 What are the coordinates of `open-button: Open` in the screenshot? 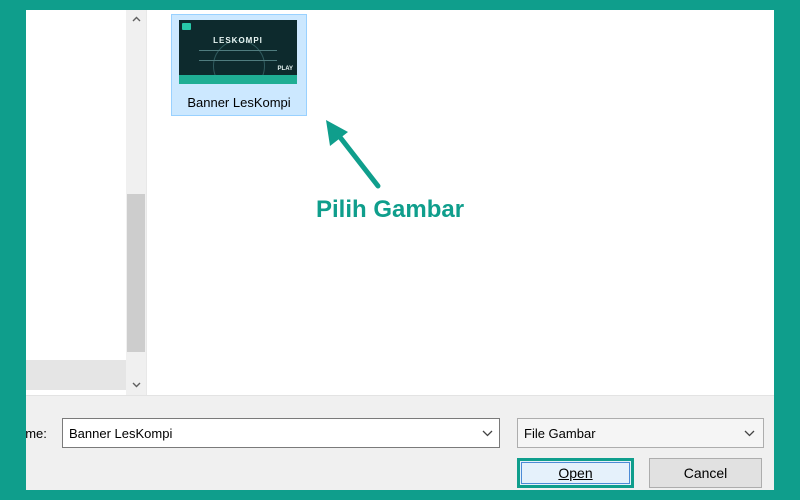 It's located at (575, 473).